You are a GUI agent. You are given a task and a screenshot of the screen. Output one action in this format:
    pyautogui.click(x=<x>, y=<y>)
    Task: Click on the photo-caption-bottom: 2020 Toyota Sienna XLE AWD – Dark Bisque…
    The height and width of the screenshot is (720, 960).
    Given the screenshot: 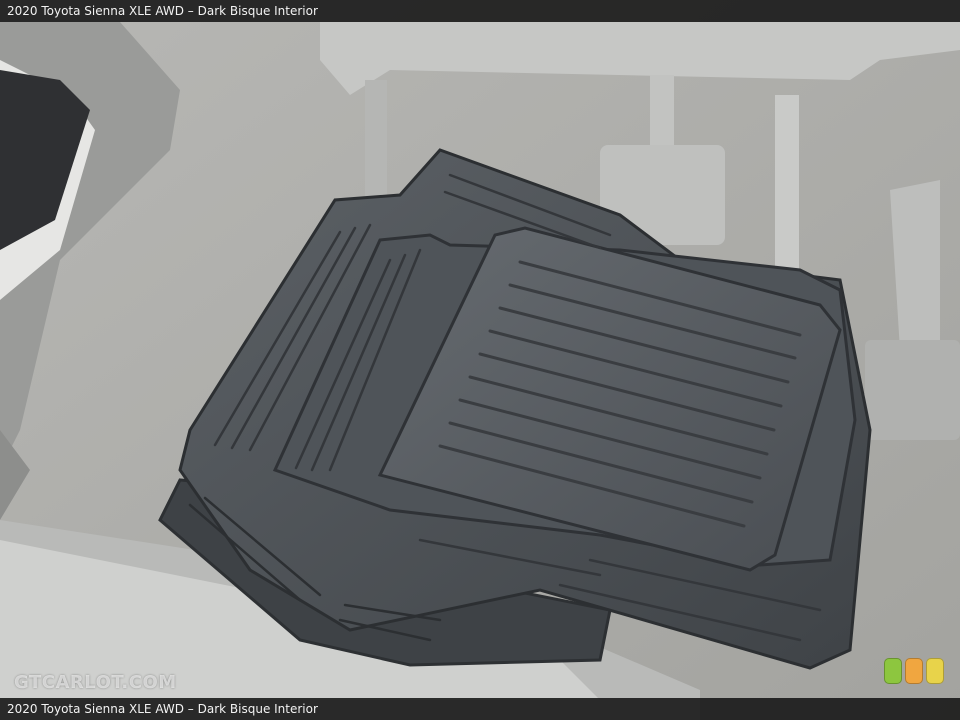 What is the action you would take?
    pyautogui.click(x=480, y=709)
    